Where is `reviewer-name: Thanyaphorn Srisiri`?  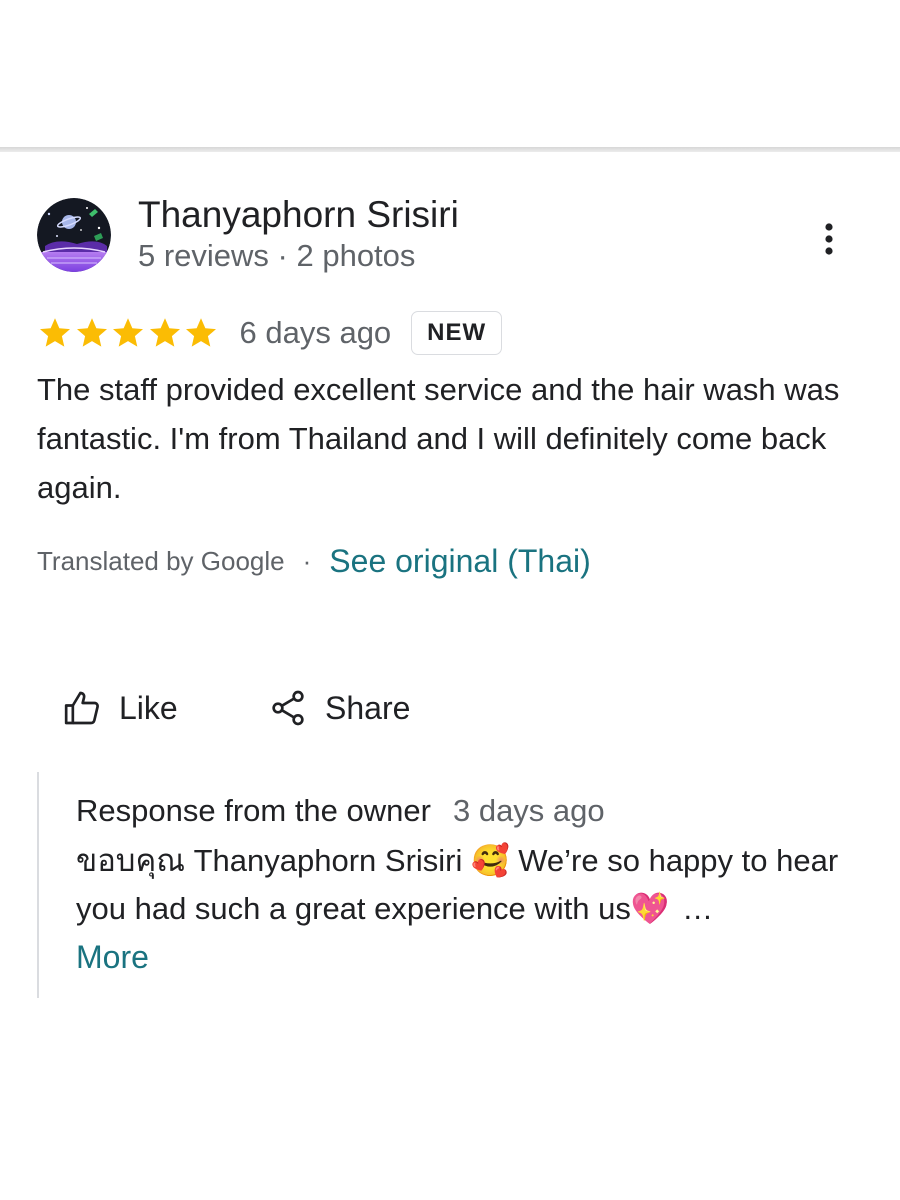 reviewer-name: Thanyaphorn Srisiri is located at coordinates (298, 215).